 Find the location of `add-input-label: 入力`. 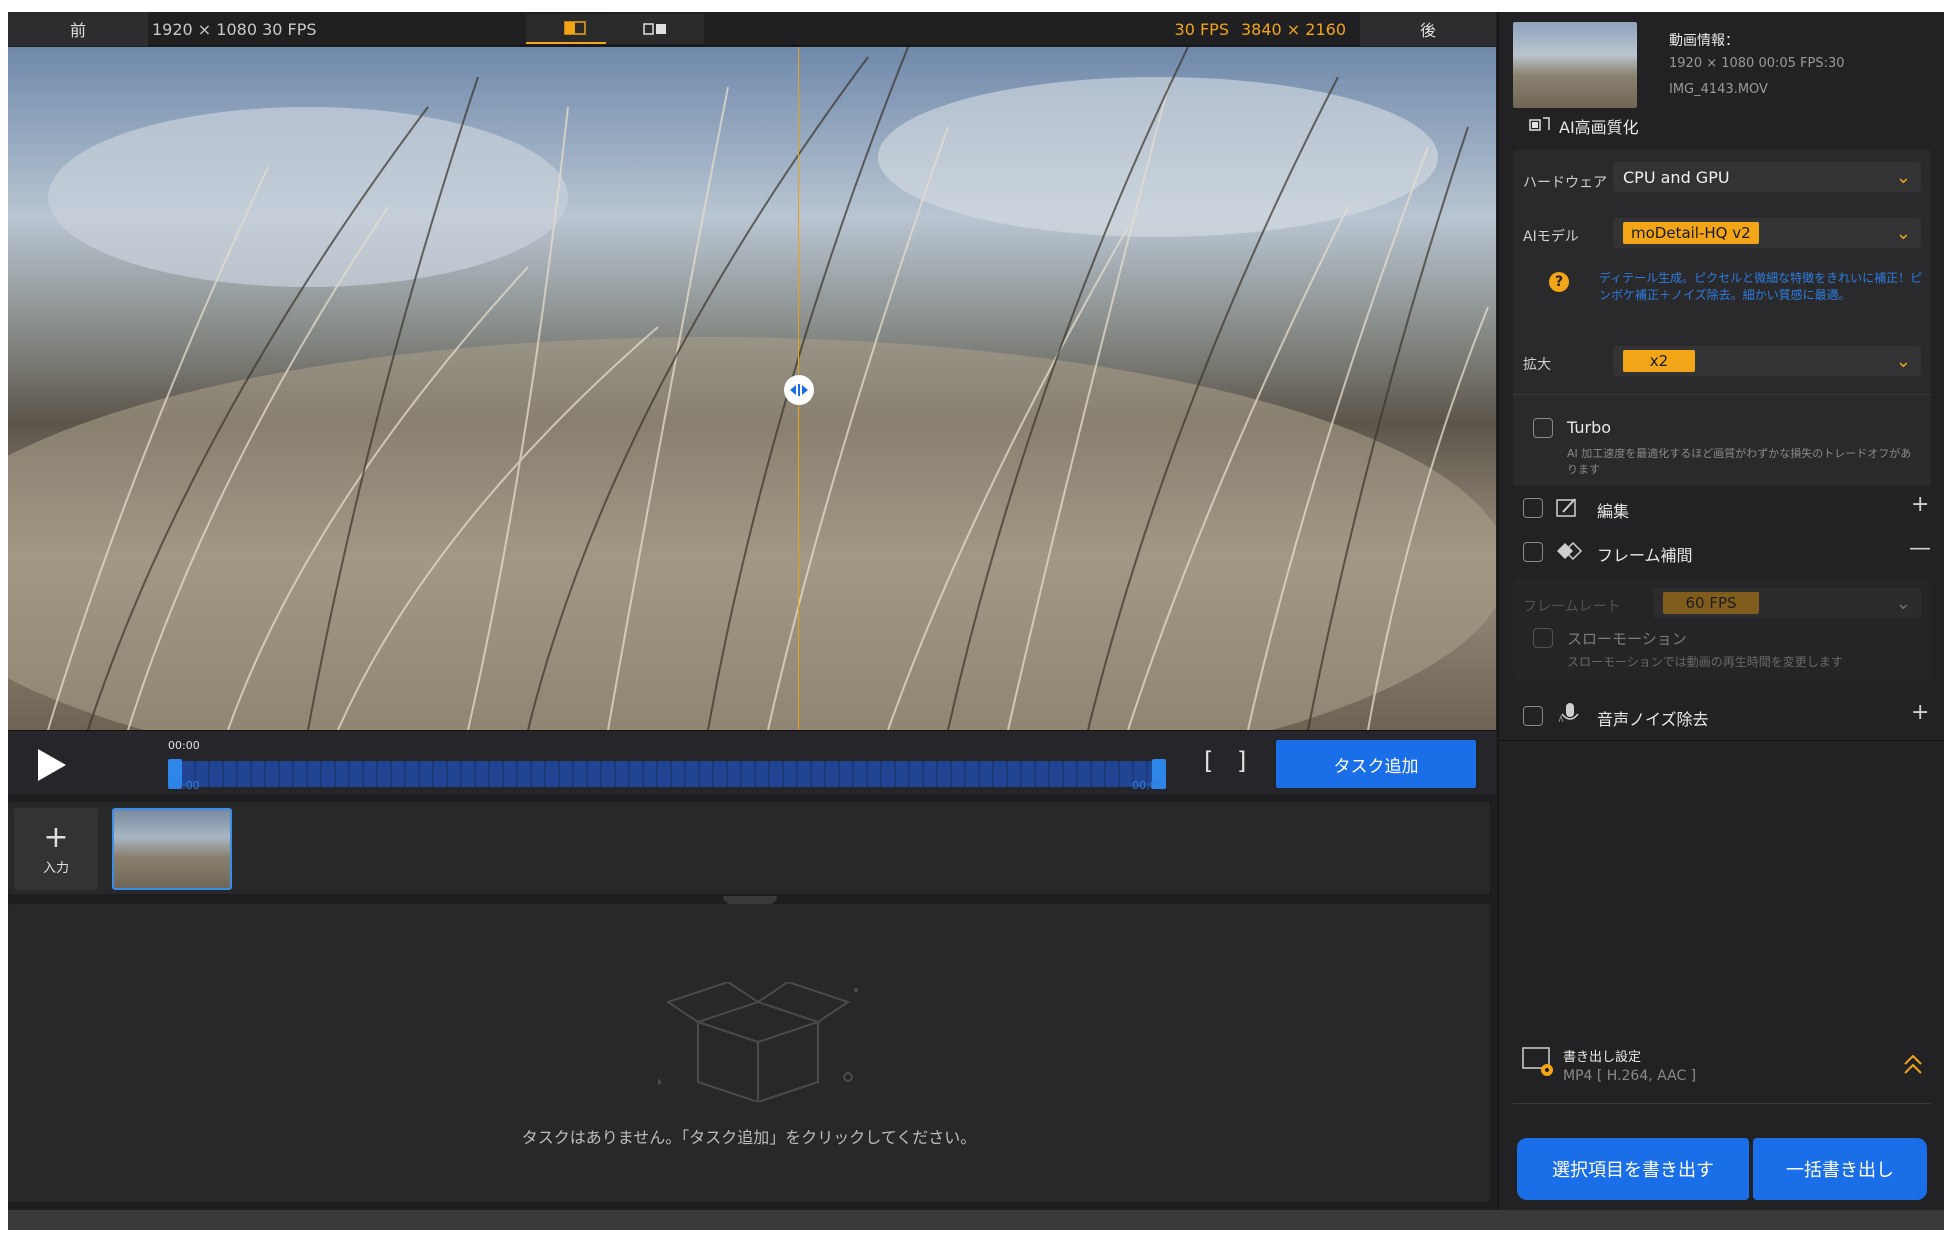

add-input-label: 入力 is located at coordinates (55, 868).